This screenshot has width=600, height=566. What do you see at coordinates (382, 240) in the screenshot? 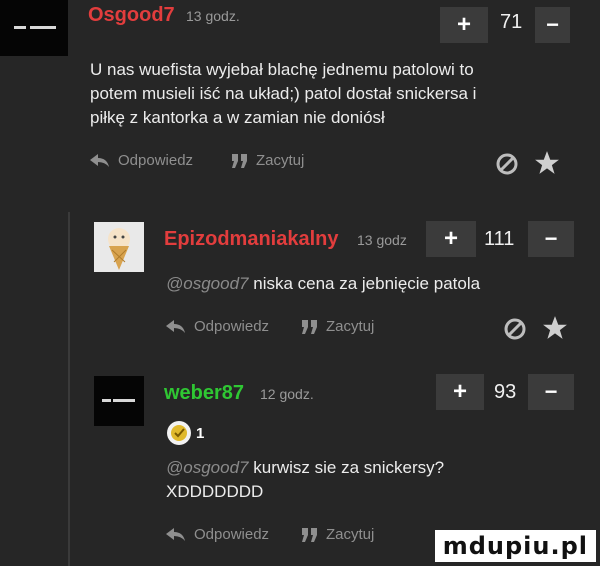
I see `timestamp: 13 godz` at bounding box center [382, 240].